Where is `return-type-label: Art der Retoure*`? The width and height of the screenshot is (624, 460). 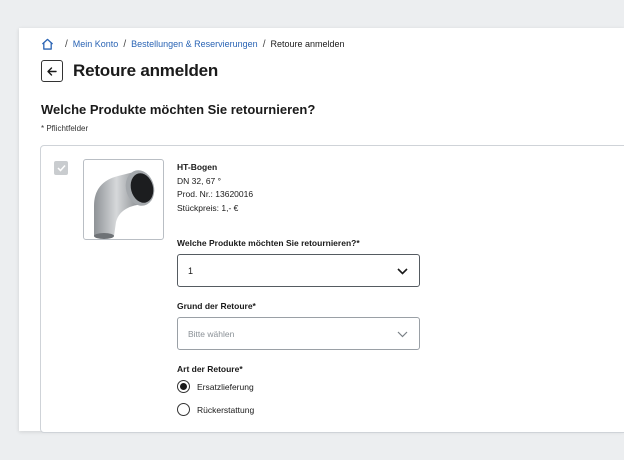 return-type-label: Art der Retoure* is located at coordinates (210, 369).